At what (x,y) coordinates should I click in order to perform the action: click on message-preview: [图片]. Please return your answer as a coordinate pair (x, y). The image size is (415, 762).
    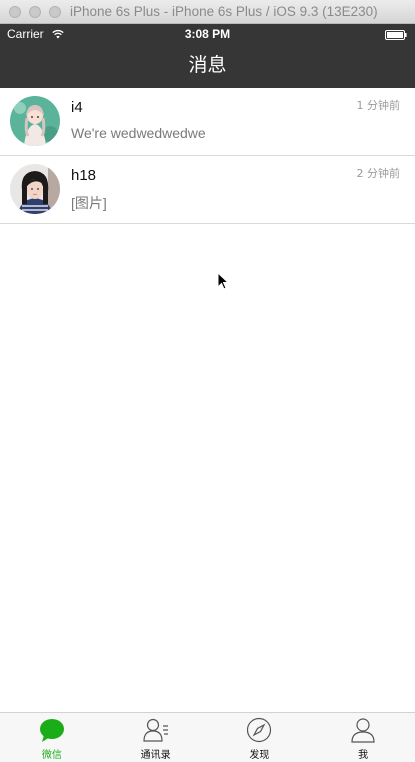
    Looking at the image, I should click on (89, 203).